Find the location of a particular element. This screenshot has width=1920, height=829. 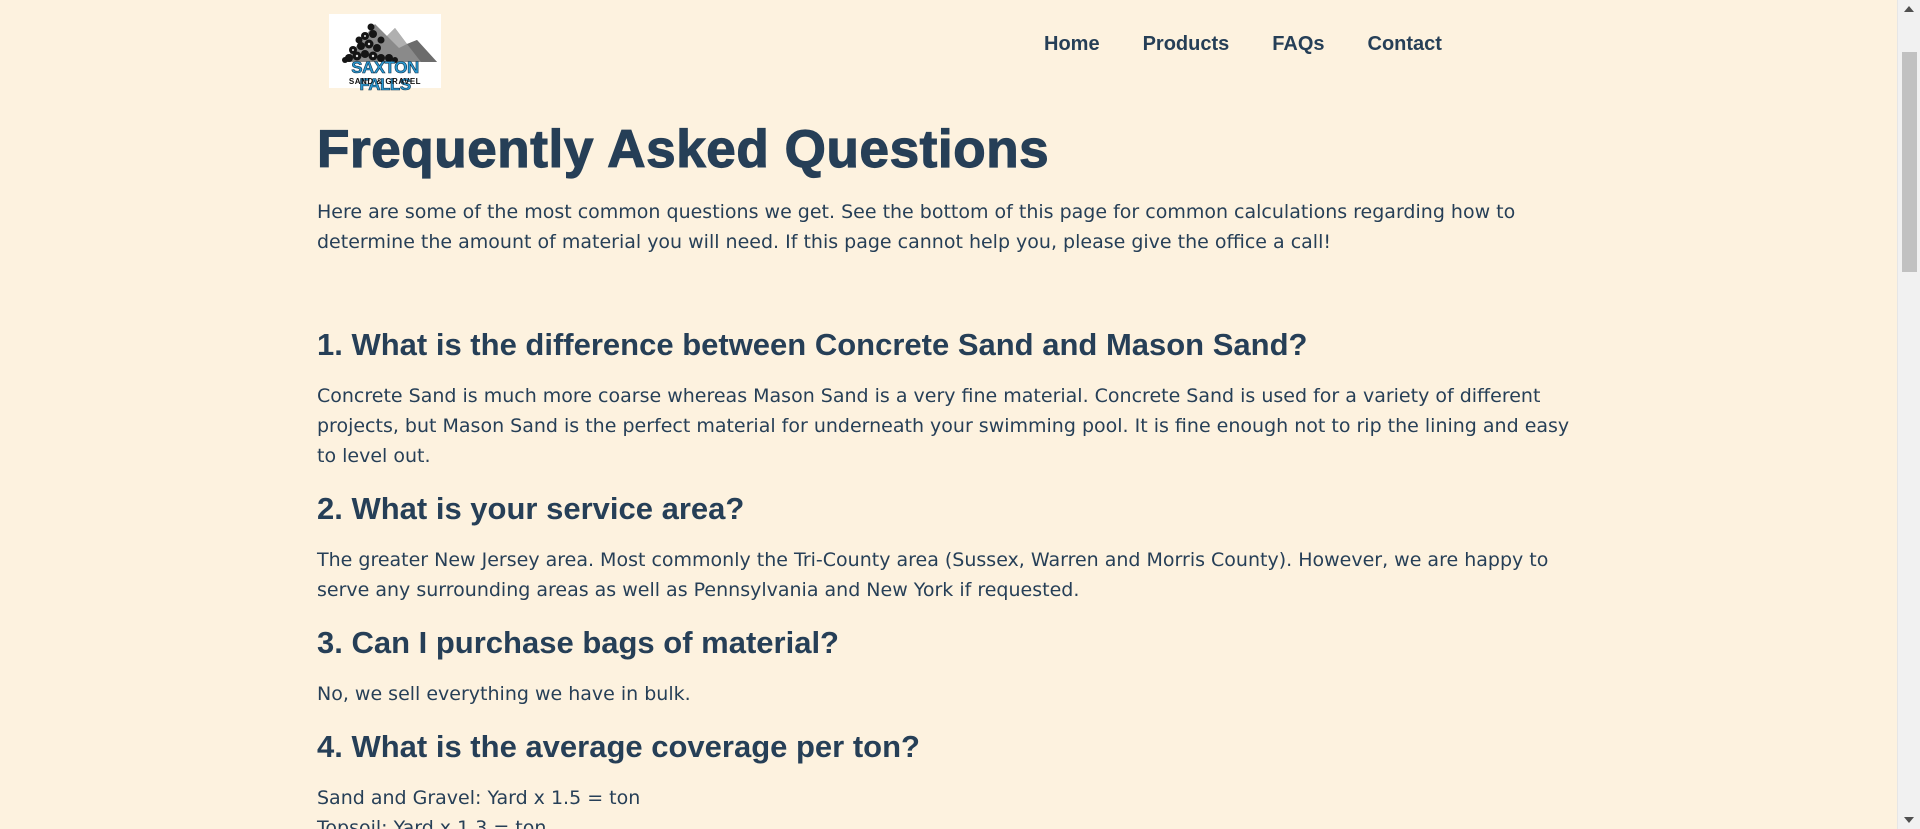

nav-contact: Contact is located at coordinates (1405, 44).